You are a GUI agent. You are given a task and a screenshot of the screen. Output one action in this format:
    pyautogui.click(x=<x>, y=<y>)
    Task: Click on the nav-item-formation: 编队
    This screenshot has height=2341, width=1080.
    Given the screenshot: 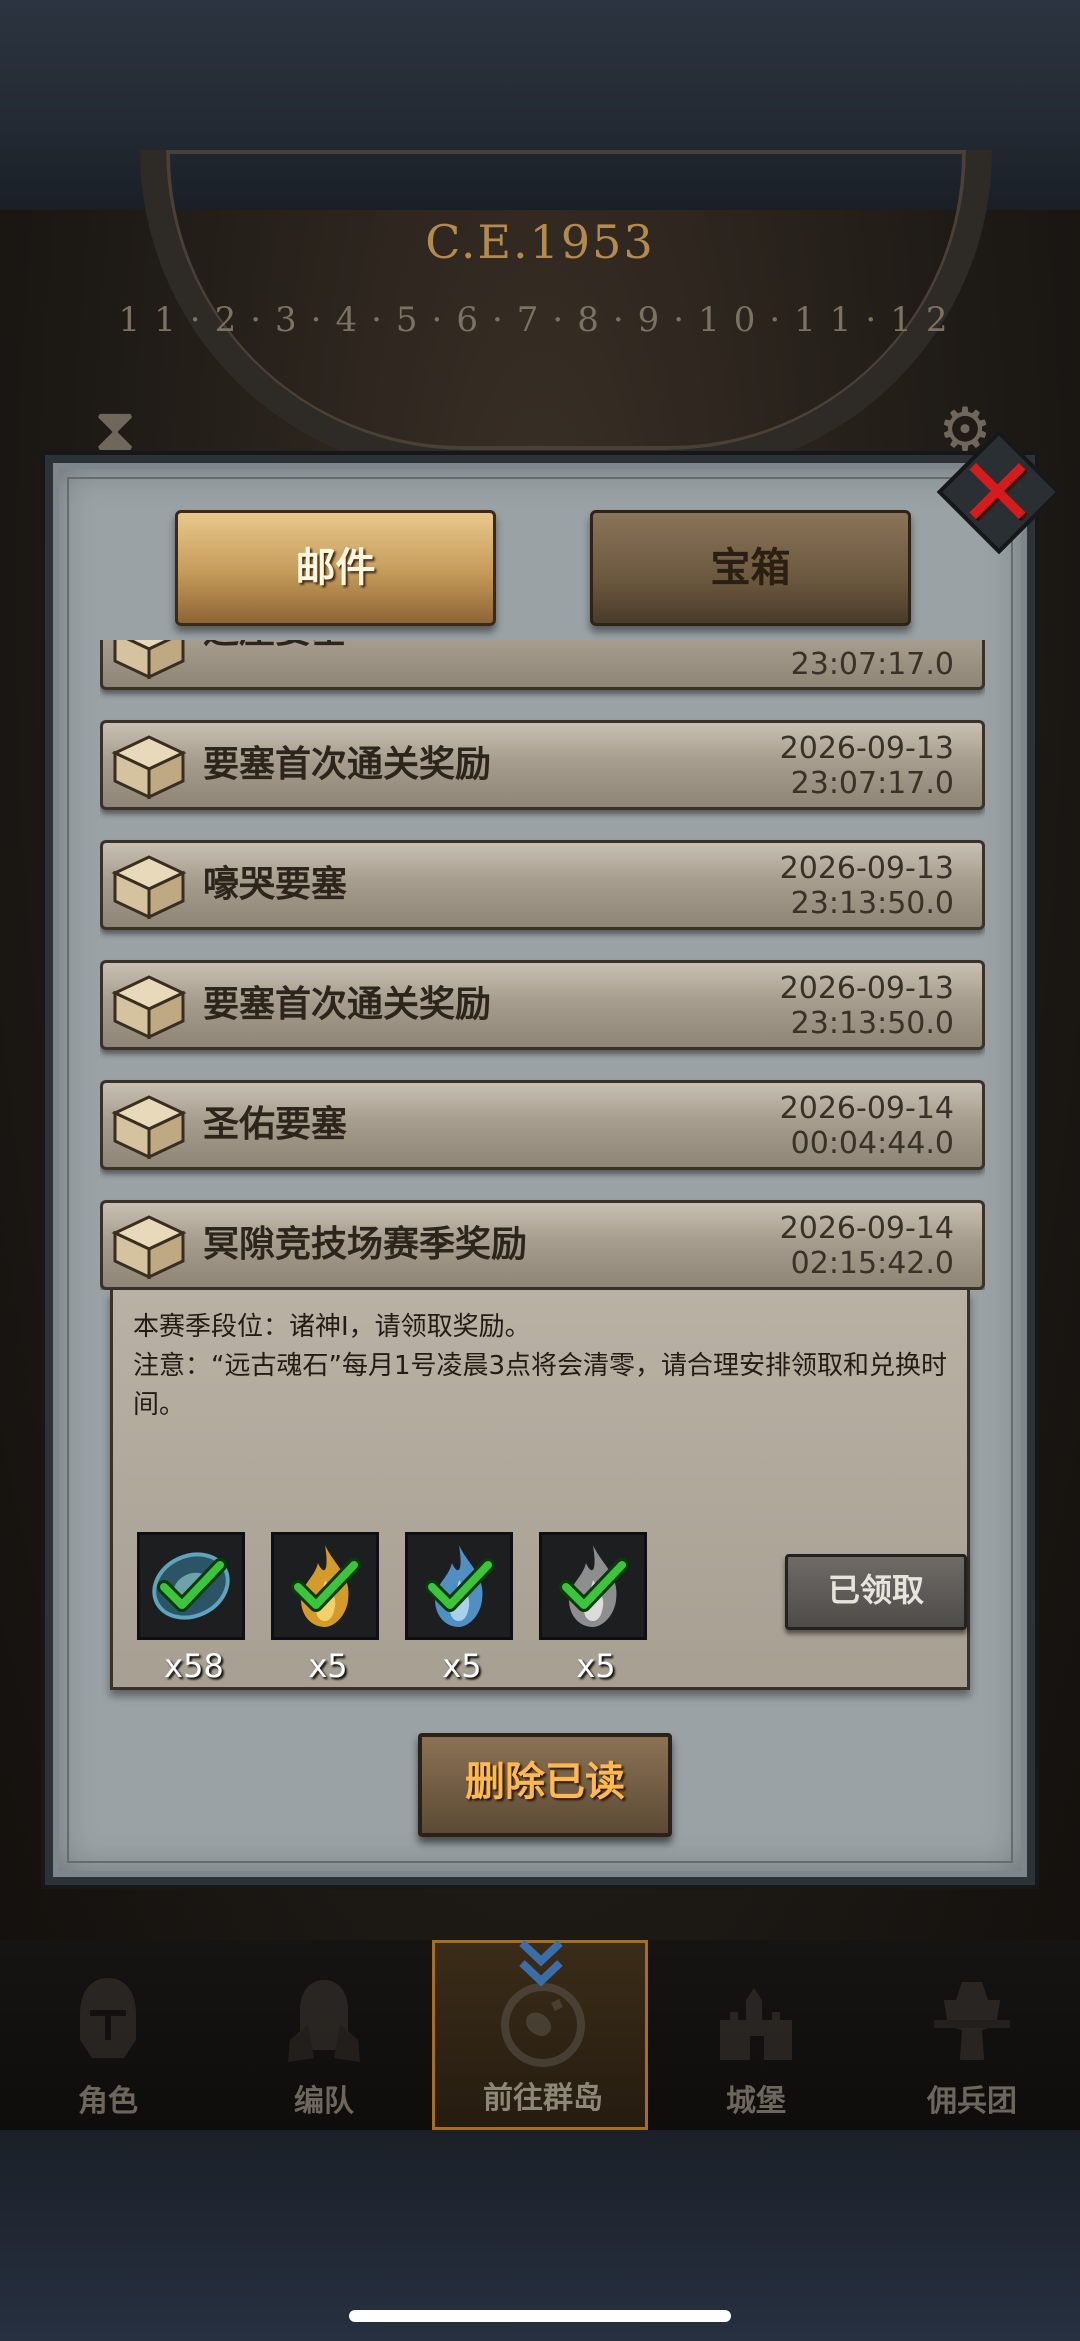 What is the action you would take?
    pyautogui.click(x=324, y=2035)
    